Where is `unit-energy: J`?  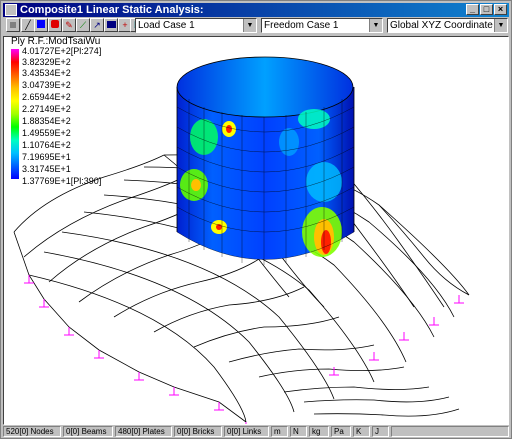 unit-energy: J is located at coordinates (380, 431).